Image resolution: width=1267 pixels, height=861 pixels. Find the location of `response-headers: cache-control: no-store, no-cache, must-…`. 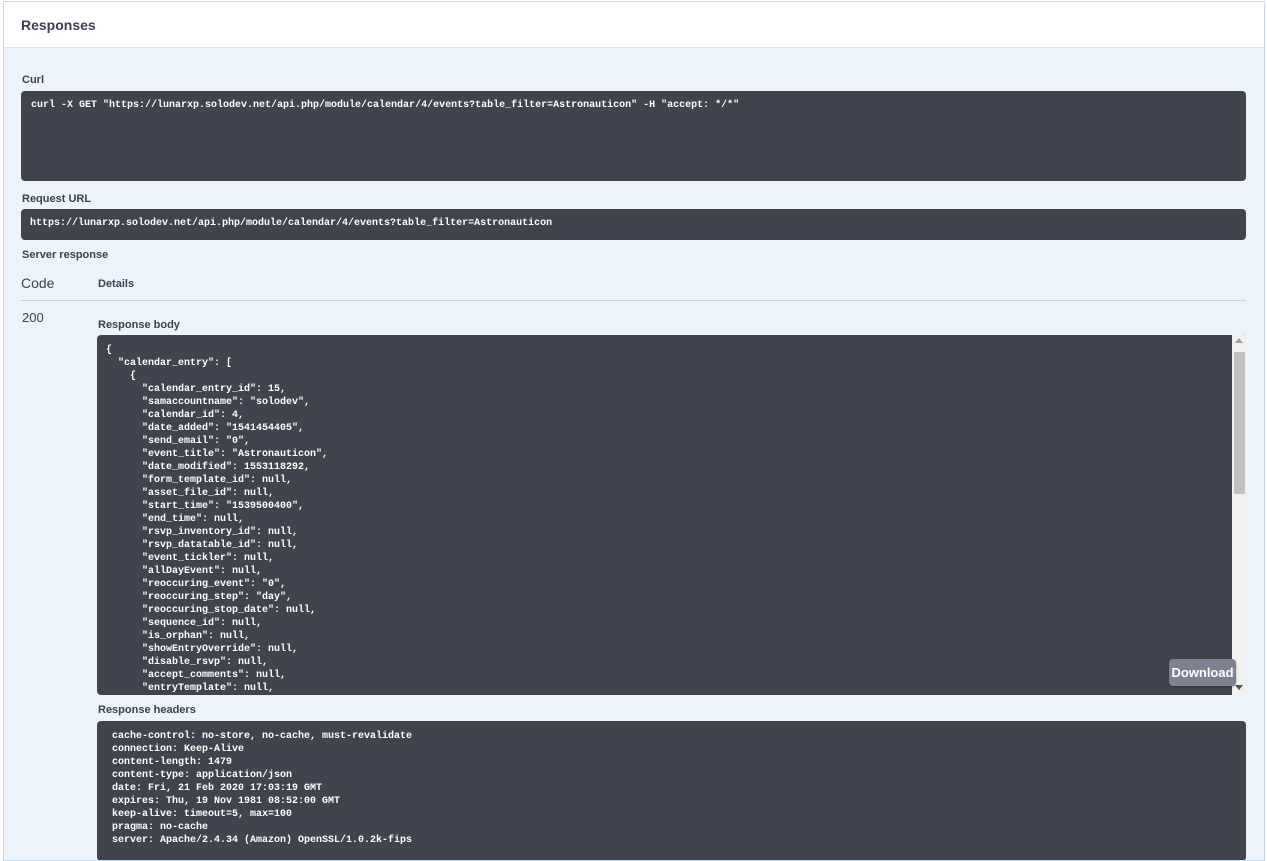

response-headers: cache-control: no-store, no-cache, must-… is located at coordinates (671, 790).